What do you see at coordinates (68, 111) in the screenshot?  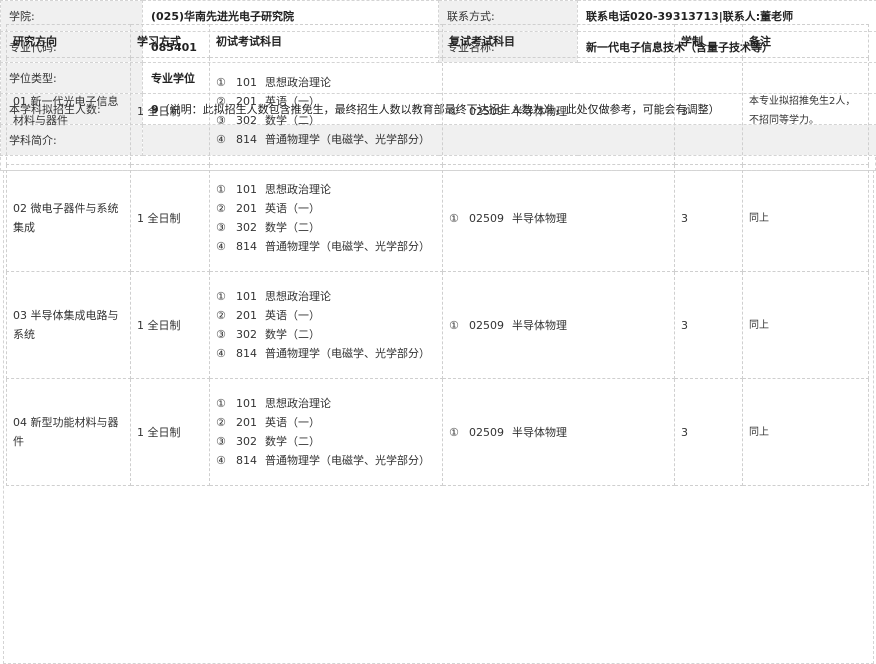 I see `direction-cell: 01 新一代光电子信息材料与器件` at bounding box center [68, 111].